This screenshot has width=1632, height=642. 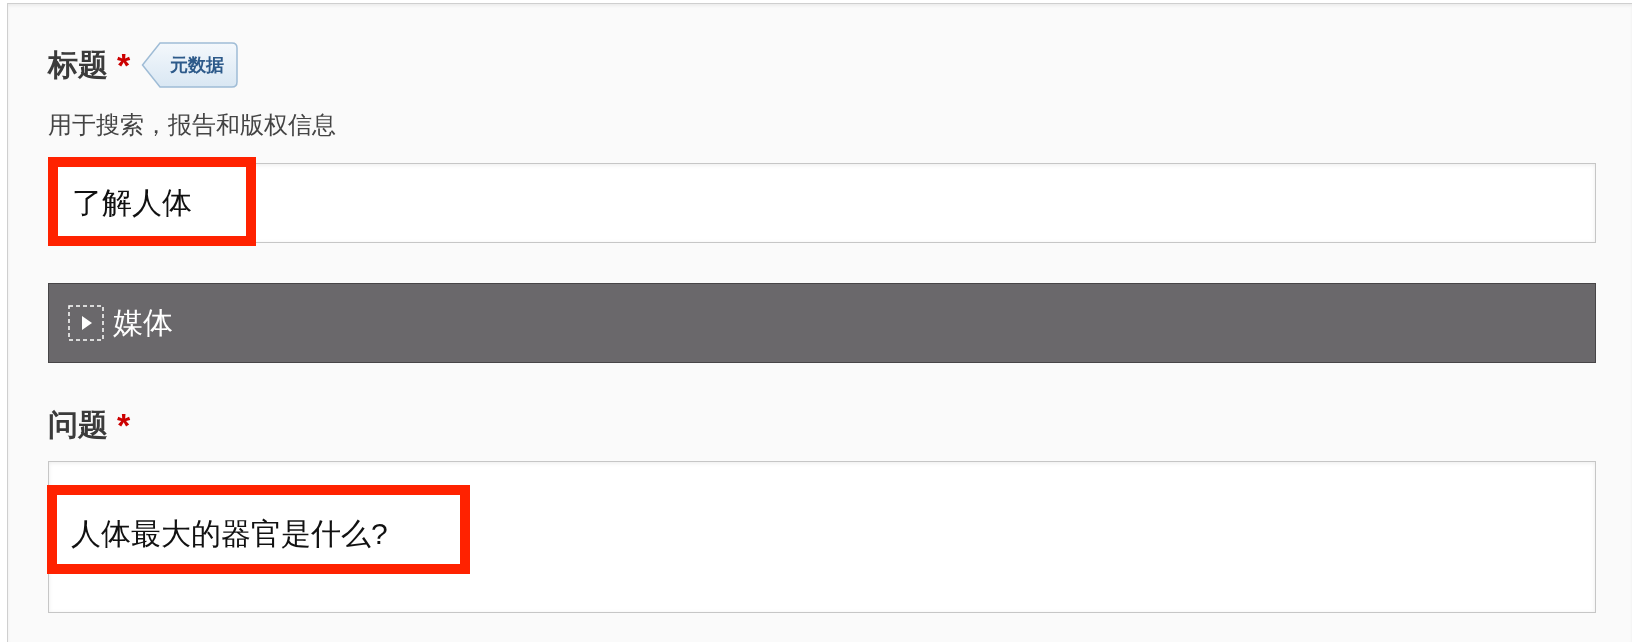 What do you see at coordinates (78, 425) in the screenshot?
I see `field-label: 问题` at bounding box center [78, 425].